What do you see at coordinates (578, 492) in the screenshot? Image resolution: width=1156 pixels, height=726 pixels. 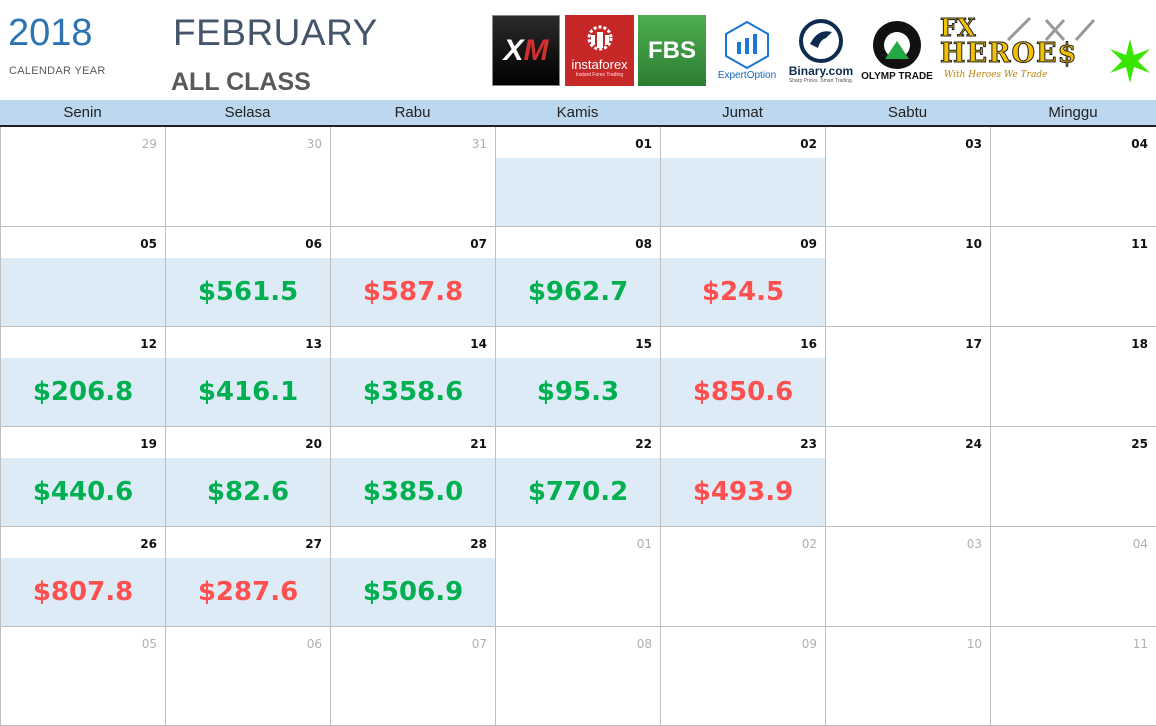 I see `profit-amount: $770.2` at bounding box center [578, 492].